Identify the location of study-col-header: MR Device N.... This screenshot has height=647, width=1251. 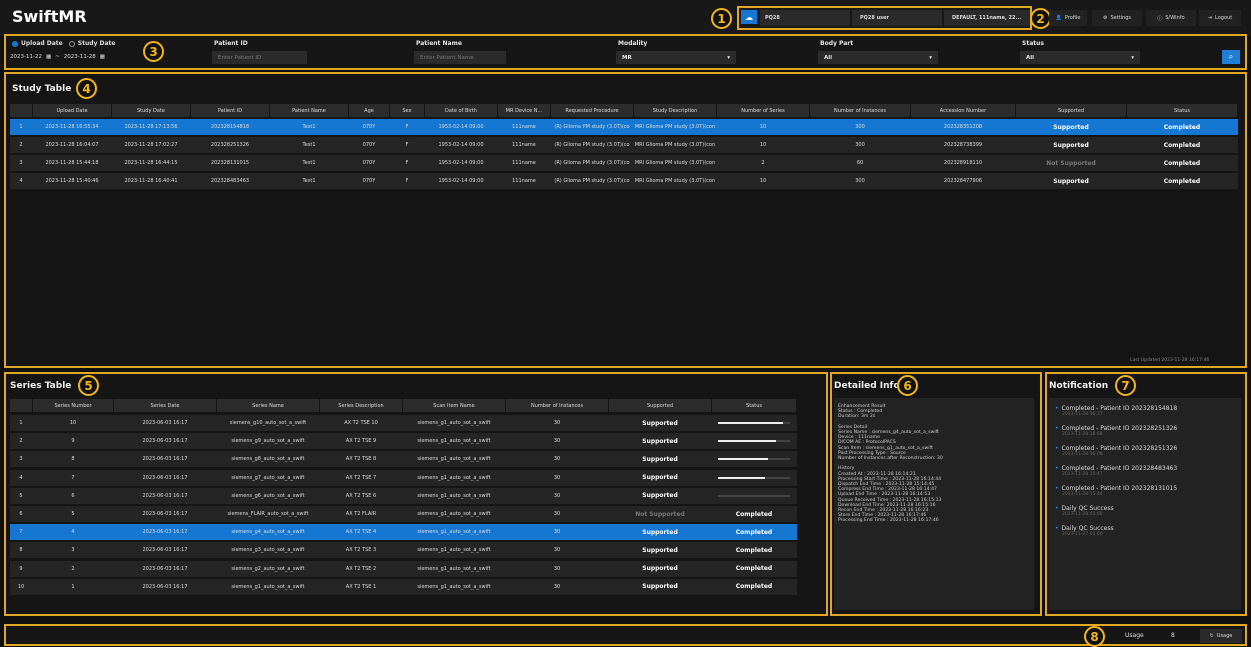
(524, 110).